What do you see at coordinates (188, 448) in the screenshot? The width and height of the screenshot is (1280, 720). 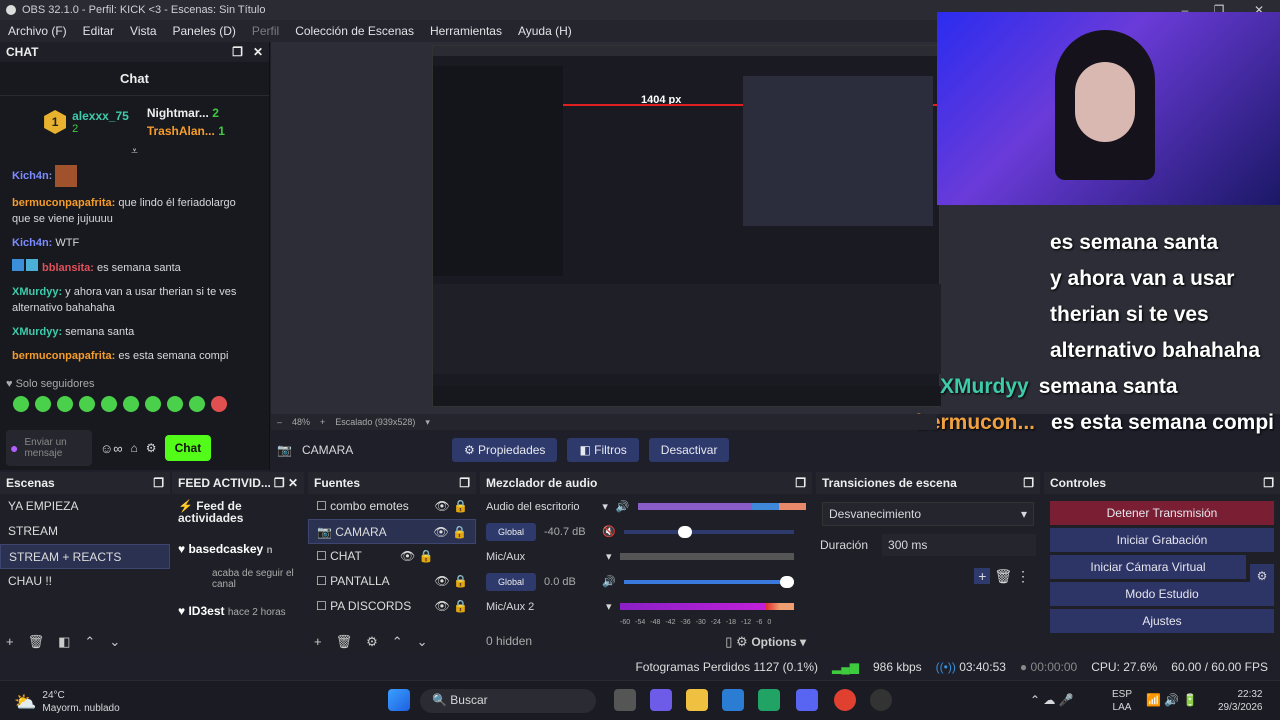 I see `chat-send-button: Chat` at bounding box center [188, 448].